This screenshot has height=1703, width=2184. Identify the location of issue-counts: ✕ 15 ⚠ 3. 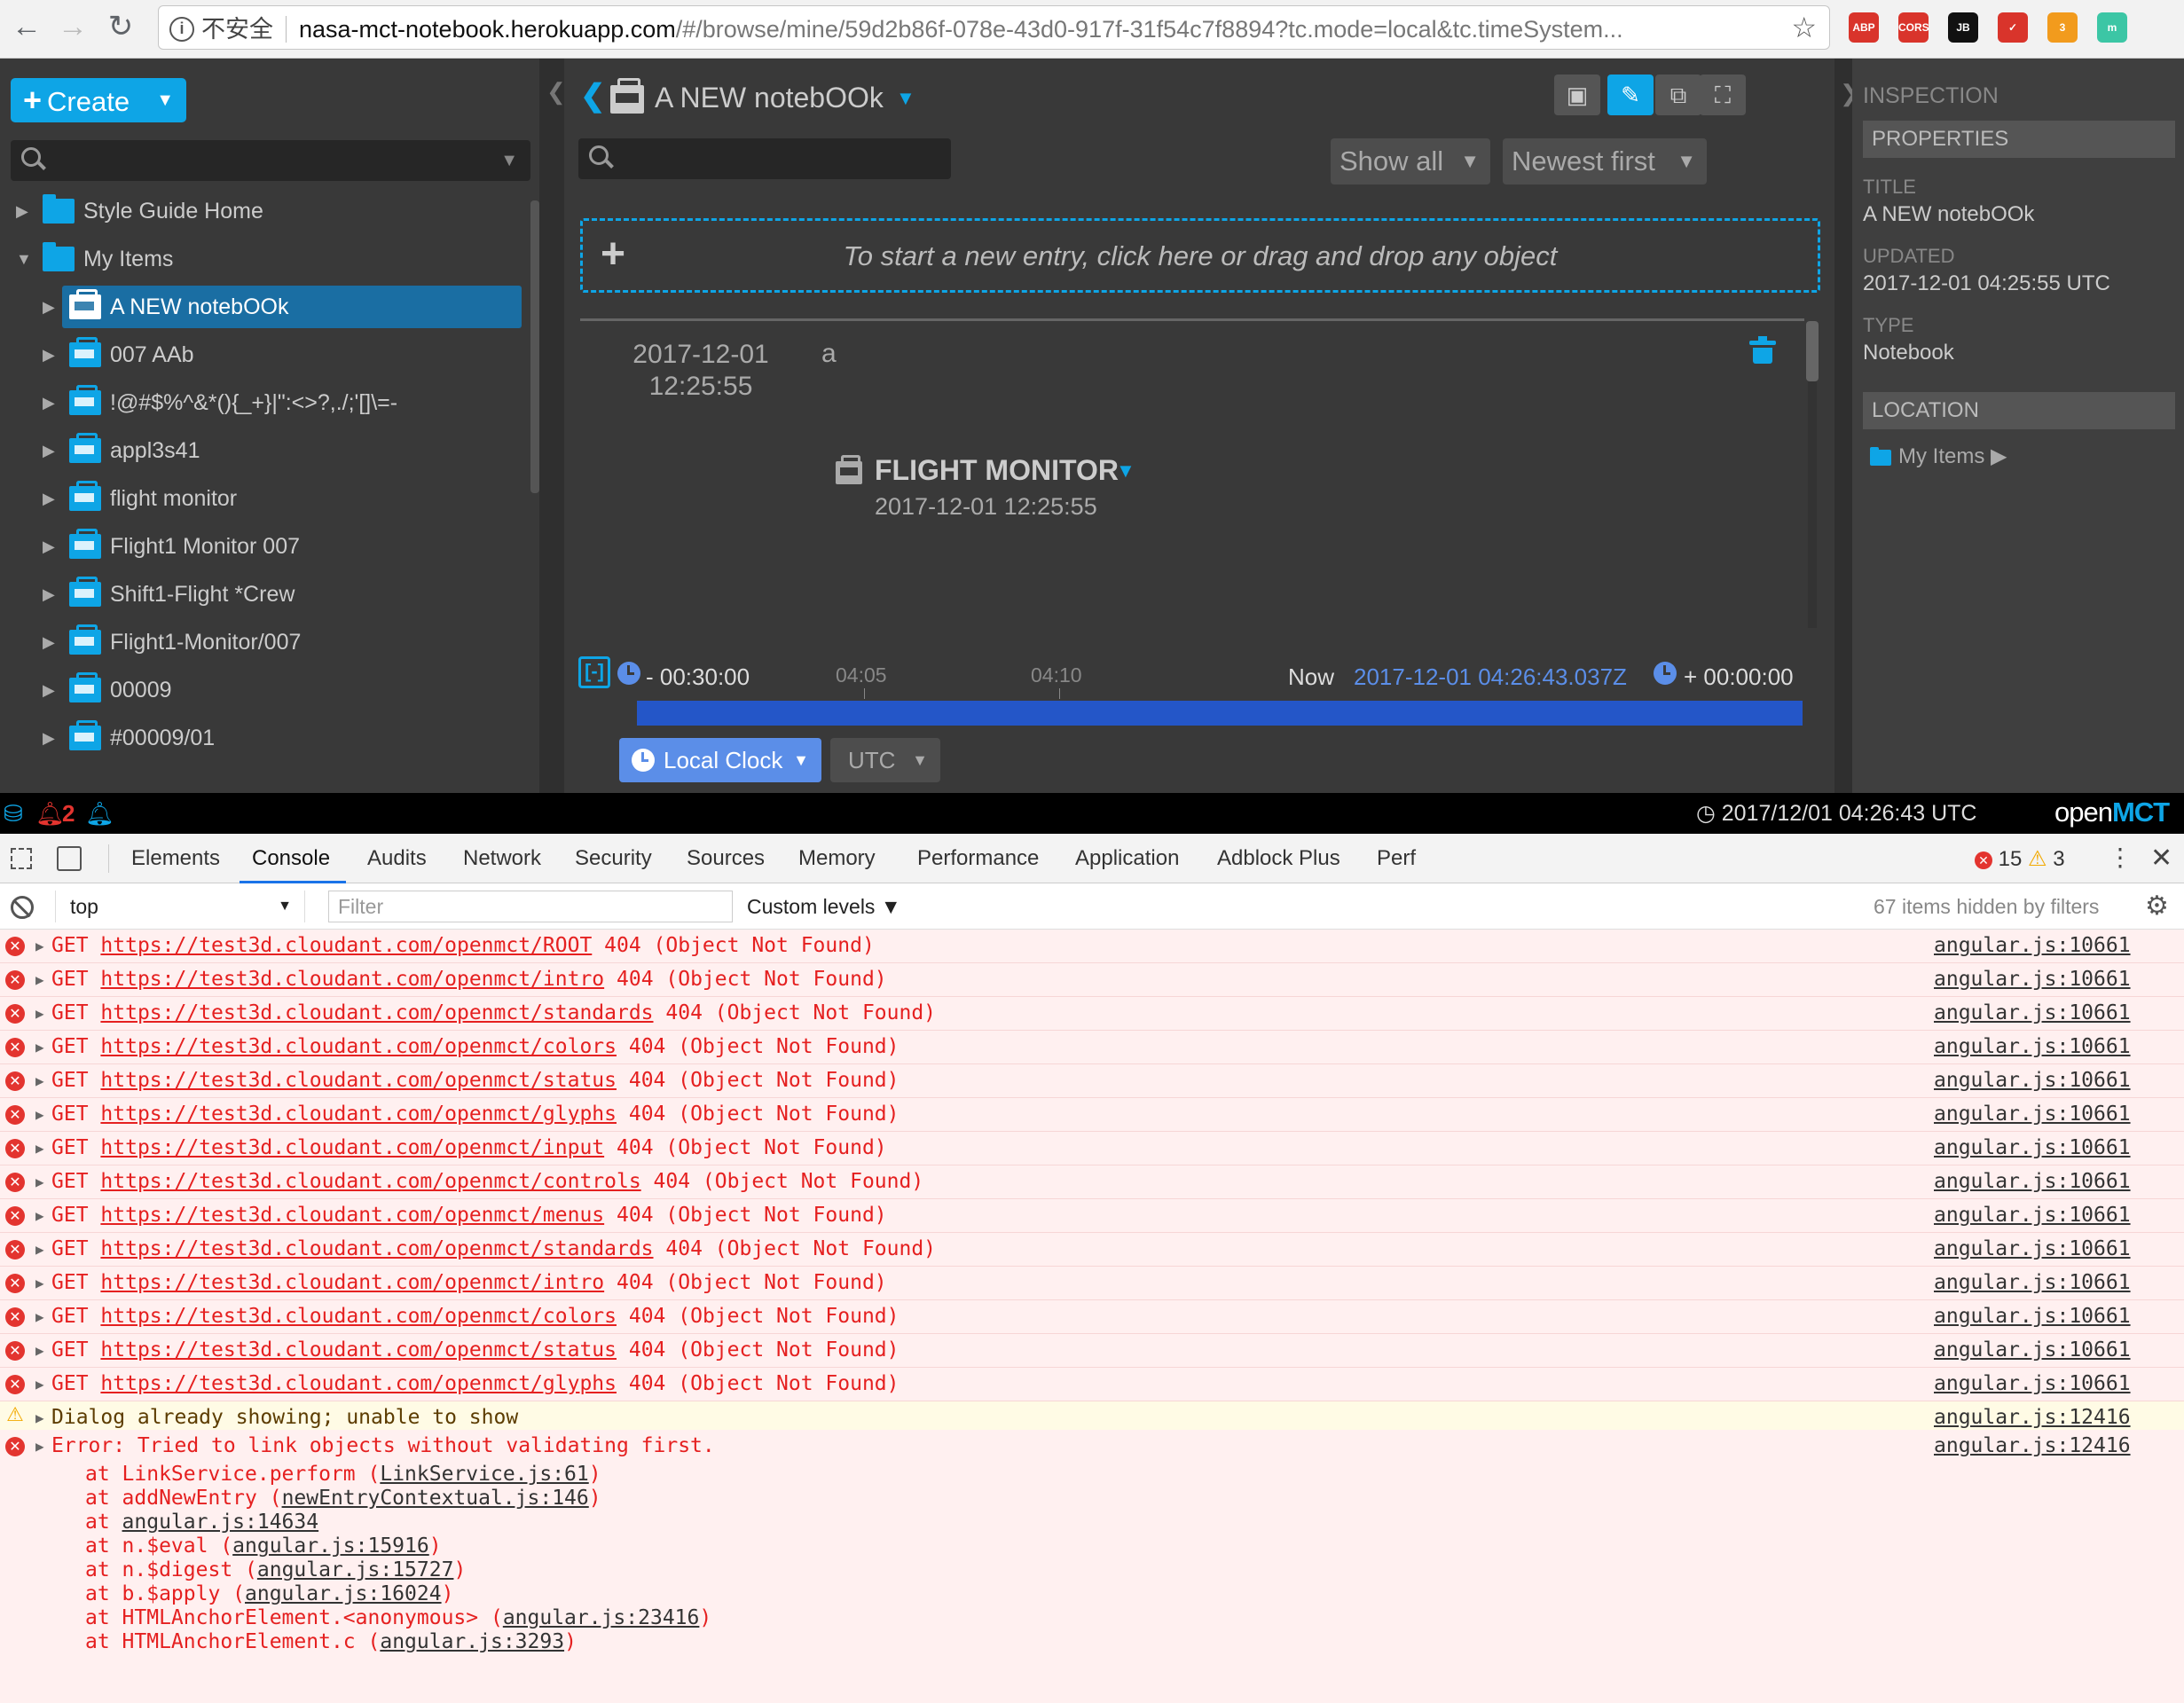
(2020, 859).